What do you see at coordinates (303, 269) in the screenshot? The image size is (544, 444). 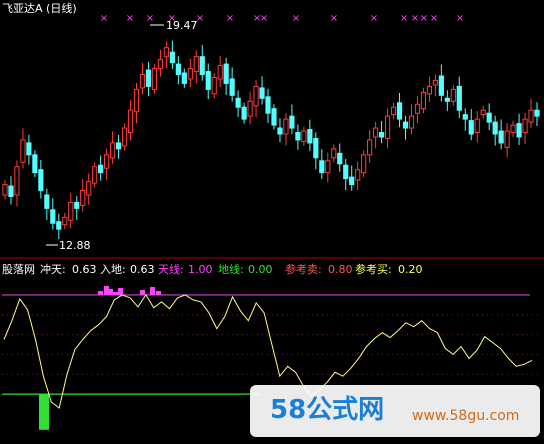 I see `legend-sell-label: 参考卖:` at bounding box center [303, 269].